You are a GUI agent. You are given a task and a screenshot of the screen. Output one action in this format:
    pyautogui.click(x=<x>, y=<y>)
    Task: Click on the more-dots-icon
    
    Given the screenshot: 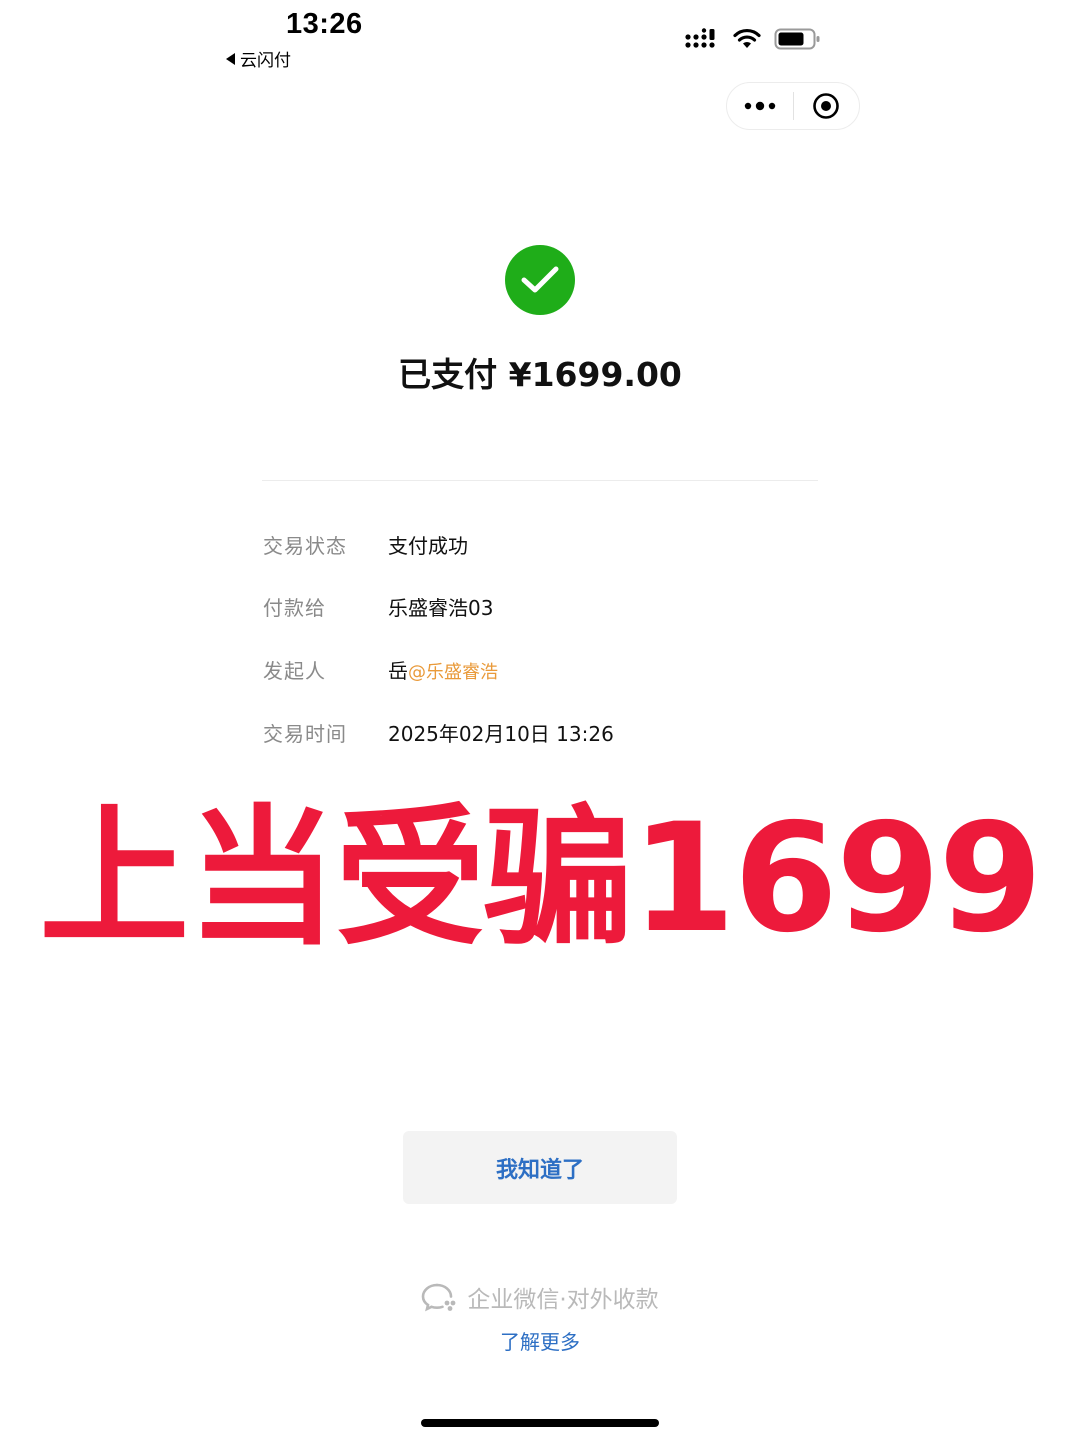 What is the action you would take?
    pyautogui.click(x=759, y=106)
    